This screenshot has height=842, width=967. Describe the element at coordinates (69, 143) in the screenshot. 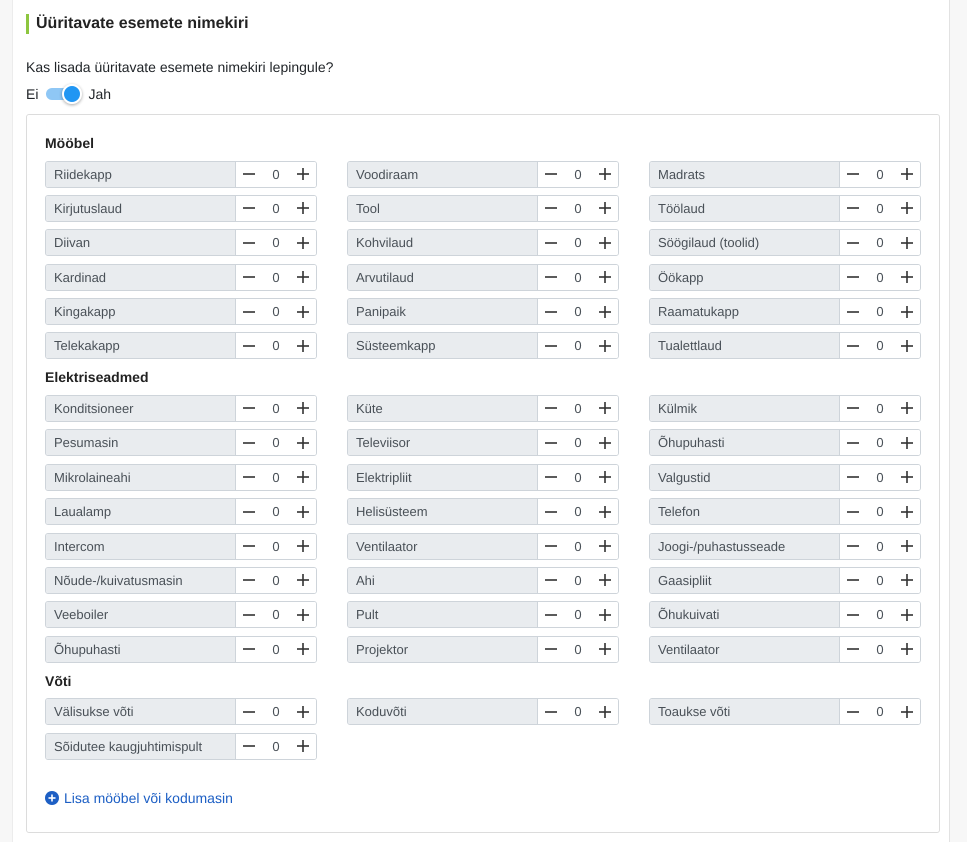

I see `group-heading: Mööbel` at that location.